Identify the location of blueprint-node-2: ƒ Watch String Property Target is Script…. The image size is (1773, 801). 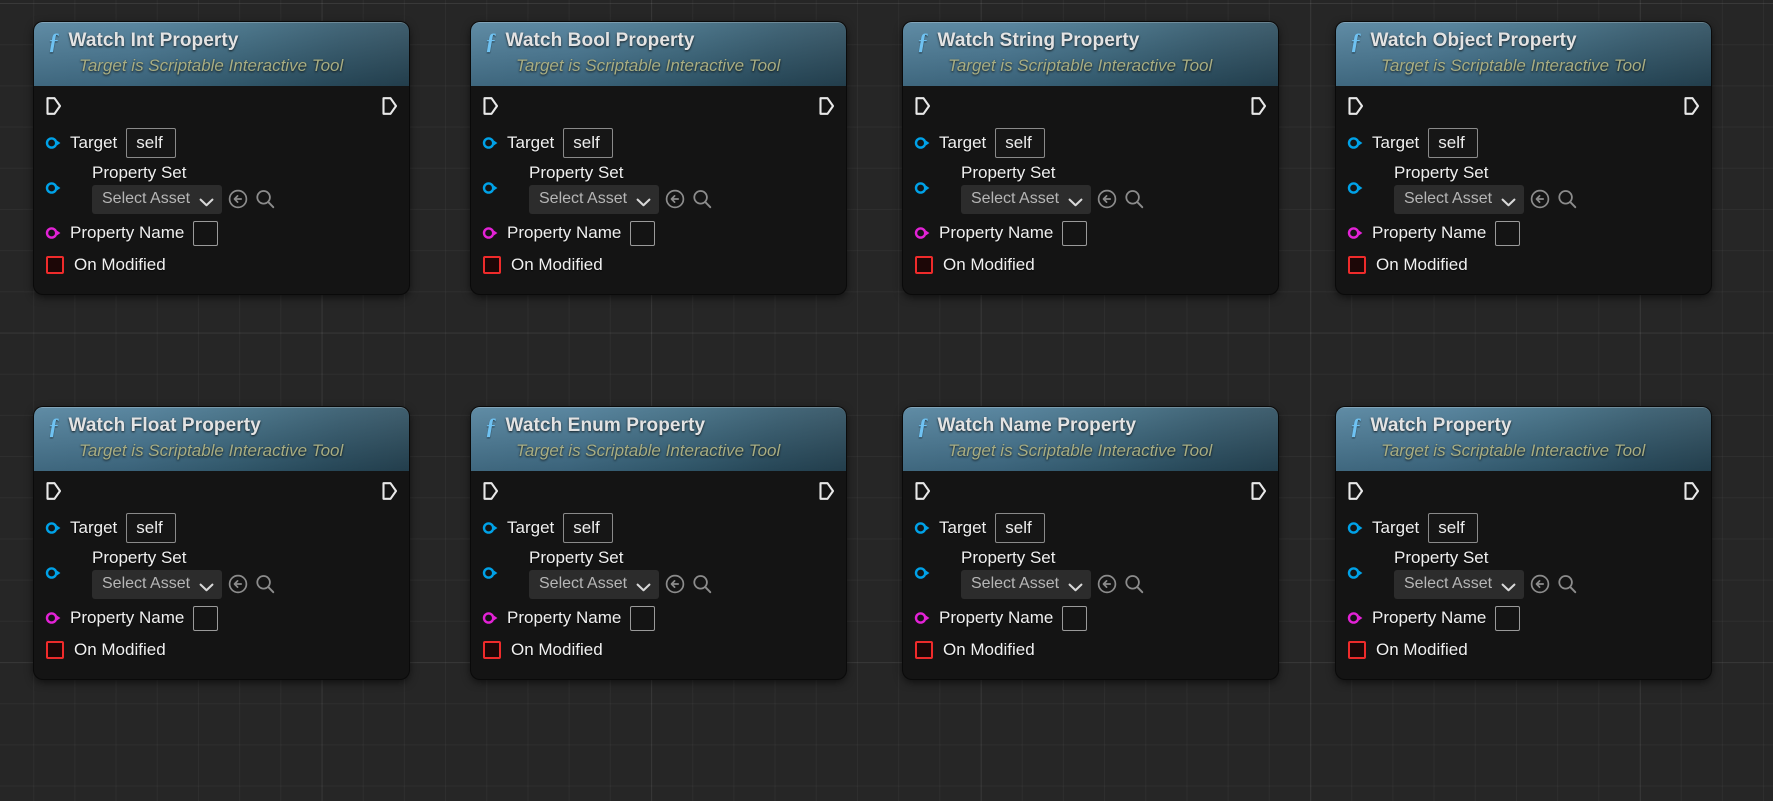
(1090, 158).